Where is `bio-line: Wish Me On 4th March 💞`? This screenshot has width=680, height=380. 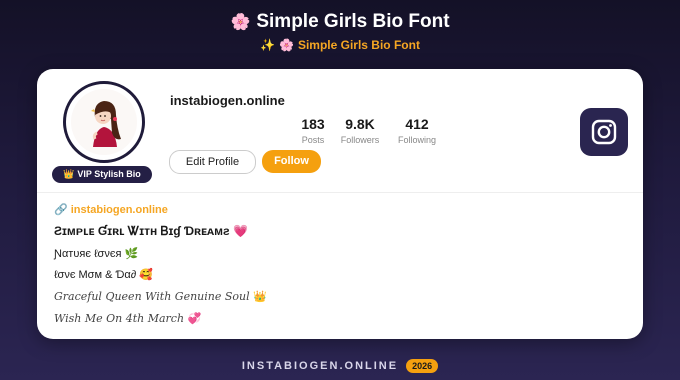 bio-line: Wish Me On 4th March 💞 is located at coordinates (127, 318).